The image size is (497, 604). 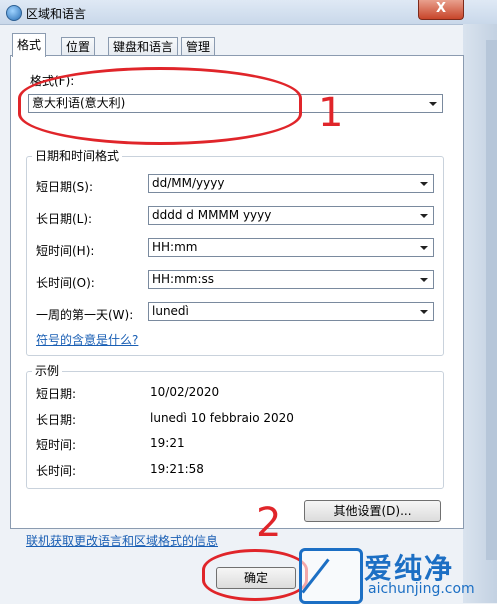 What do you see at coordinates (212, 215) in the screenshot?
I see `long-date-value: dddd d MMMM yyyy` at bounding box center [212, 215].